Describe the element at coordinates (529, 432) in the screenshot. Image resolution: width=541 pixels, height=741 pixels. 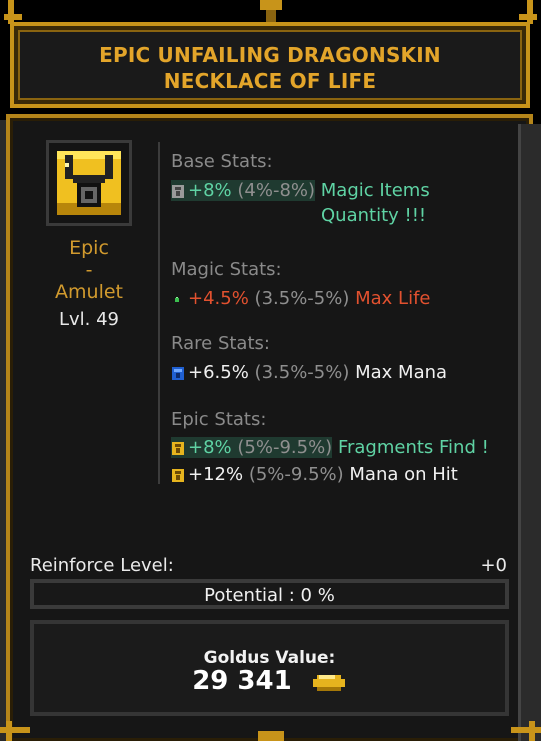
I see `scrollbar` at that location.